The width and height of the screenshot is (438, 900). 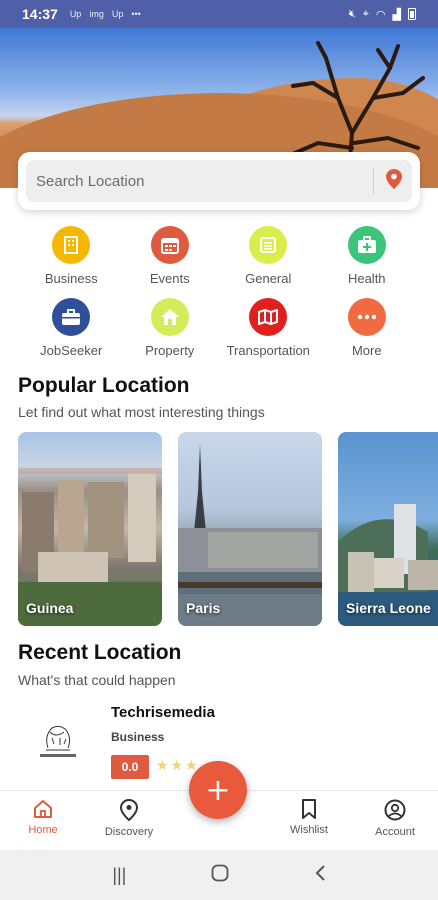 I want to click on recent-title: Recent Location, so click(x=100, y=652).